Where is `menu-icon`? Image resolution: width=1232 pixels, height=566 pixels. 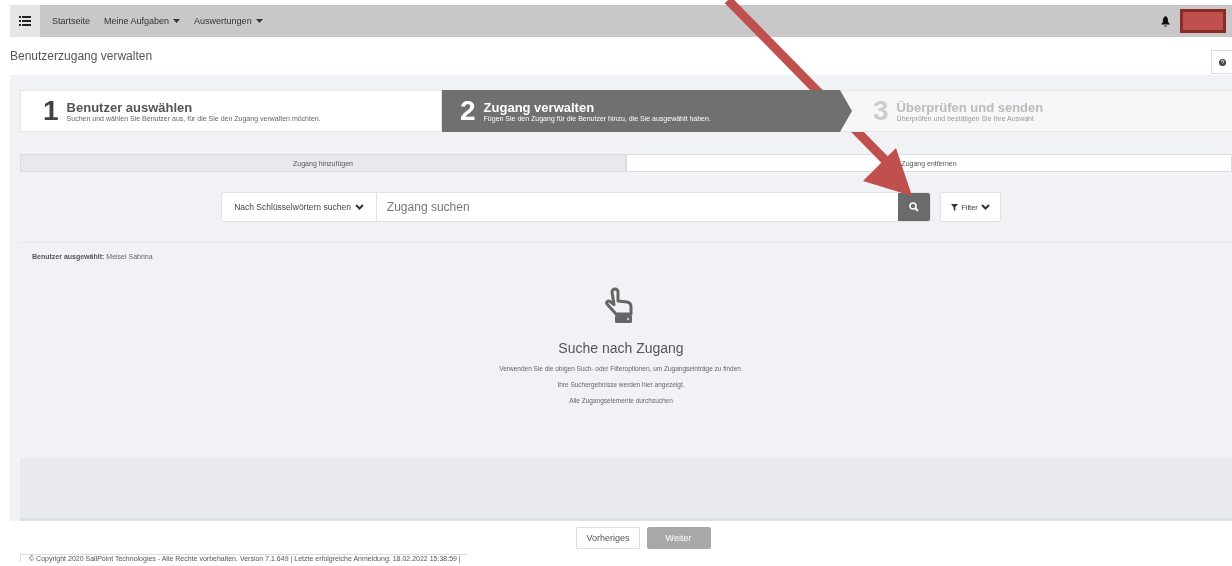
menu-icon is located at coordinates (25, 21).